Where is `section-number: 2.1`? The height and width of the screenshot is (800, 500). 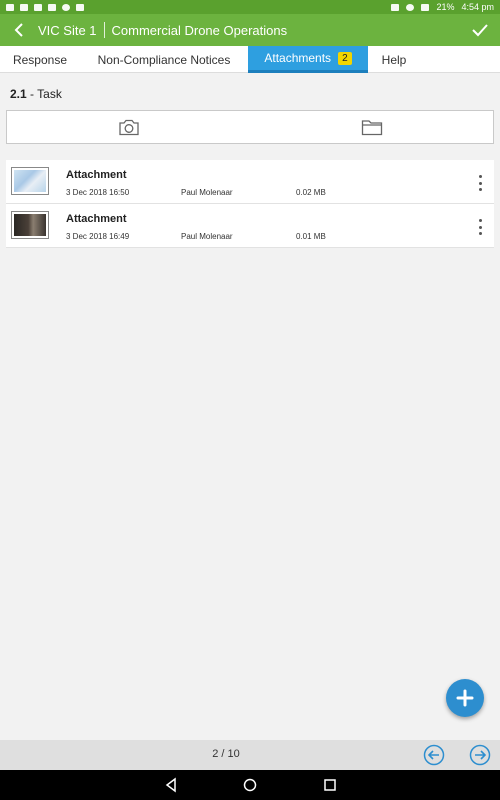 section-number: 2.1 is located at coordinates (18, 94).